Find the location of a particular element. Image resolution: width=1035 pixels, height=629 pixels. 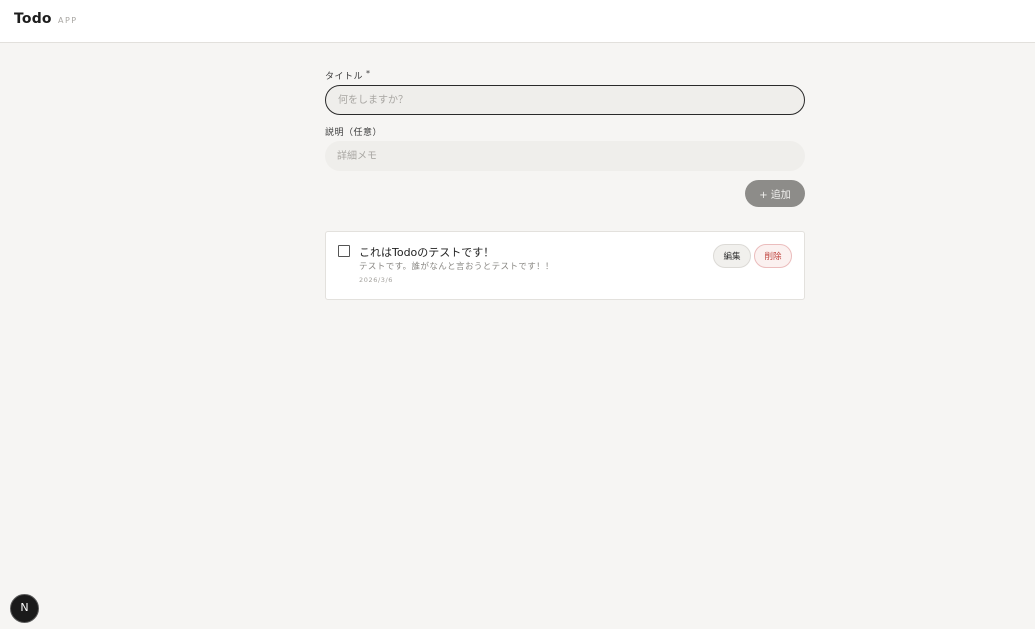

nextjs-icon: N is located at coordinates (24, 608).